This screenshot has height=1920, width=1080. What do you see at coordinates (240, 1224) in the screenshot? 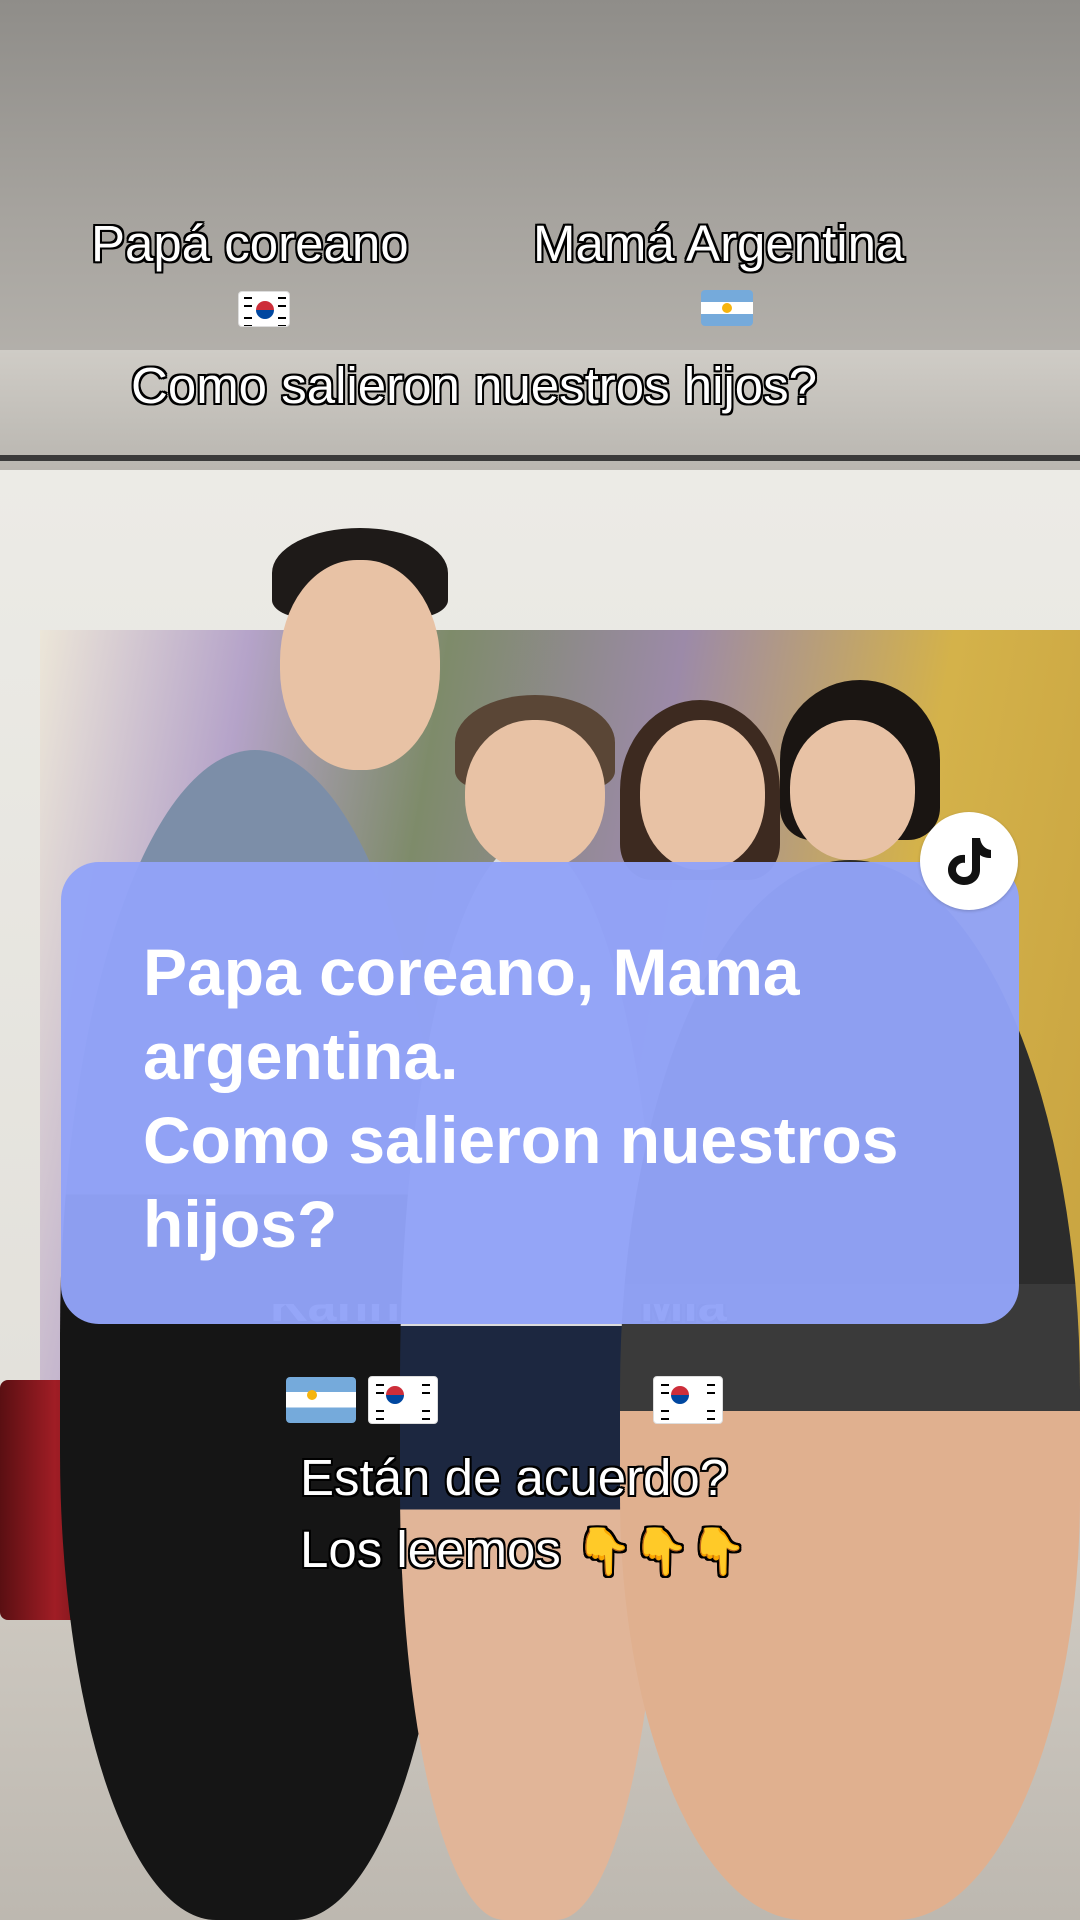
I see `card-line-4: hijos?` at bounding box center [240, 1224].